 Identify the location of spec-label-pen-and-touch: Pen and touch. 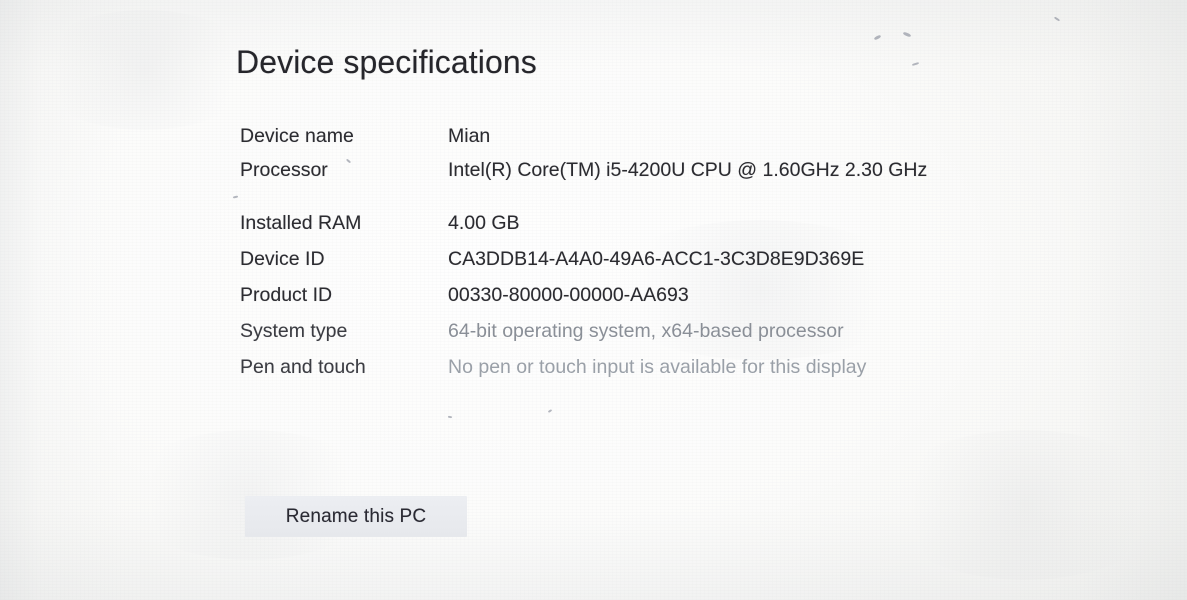
(303, 367).